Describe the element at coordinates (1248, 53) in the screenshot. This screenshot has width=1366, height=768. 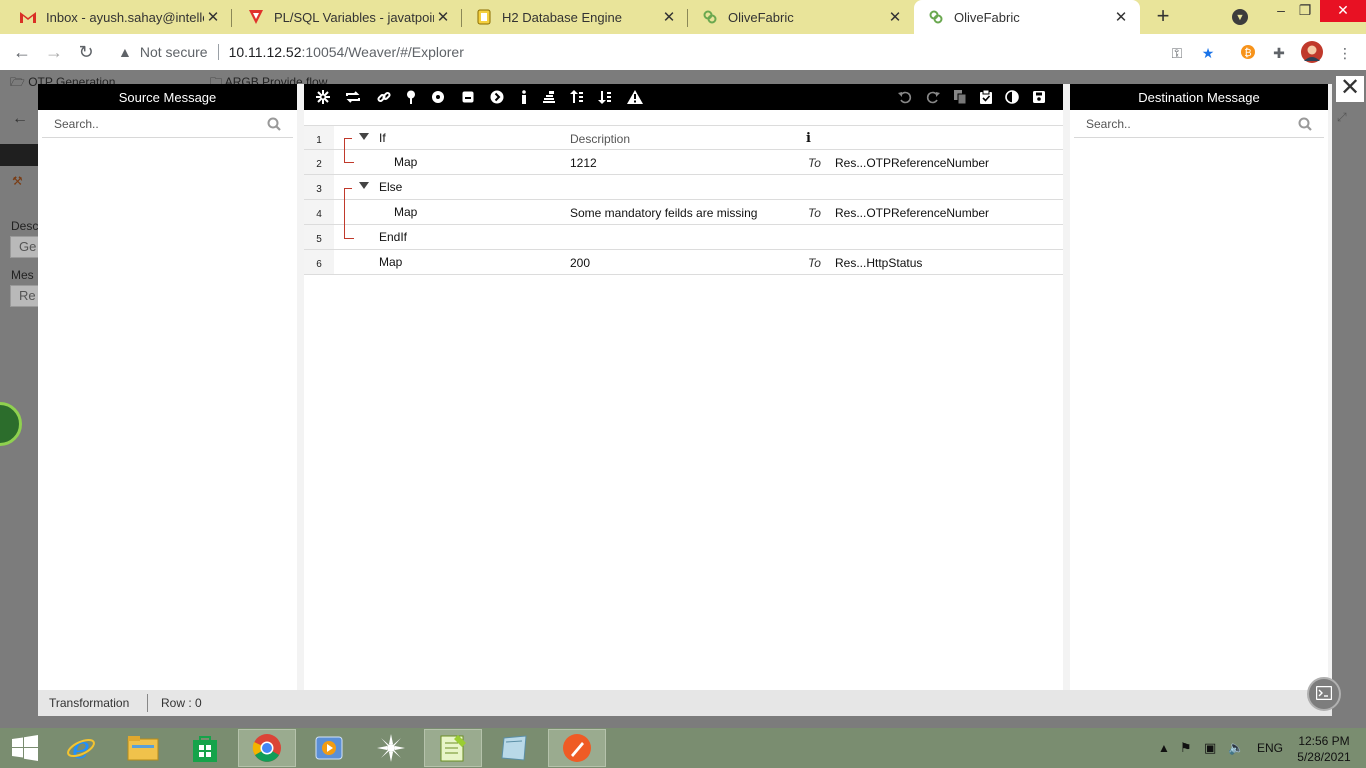
I see `bitcoin-extension-icon: ₿` at that location.